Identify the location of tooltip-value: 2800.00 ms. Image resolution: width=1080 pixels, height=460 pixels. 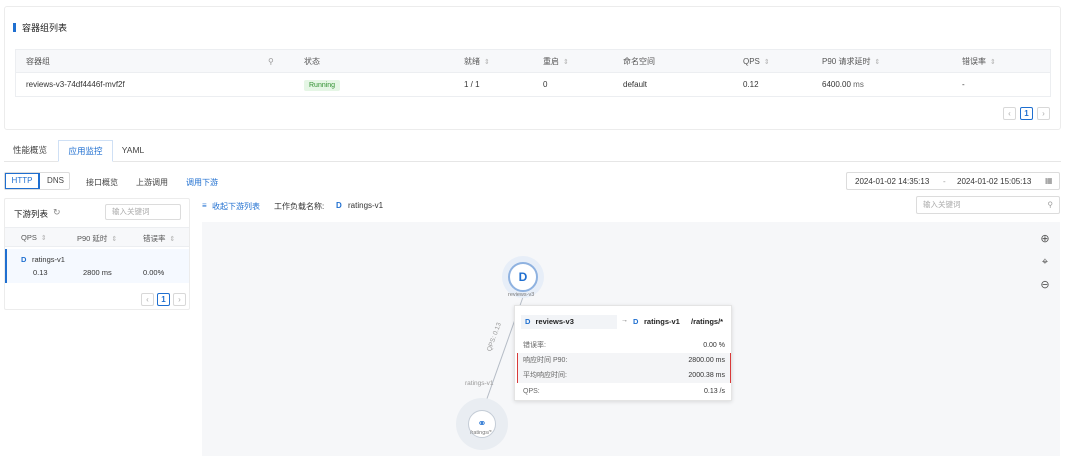
(706, 360).